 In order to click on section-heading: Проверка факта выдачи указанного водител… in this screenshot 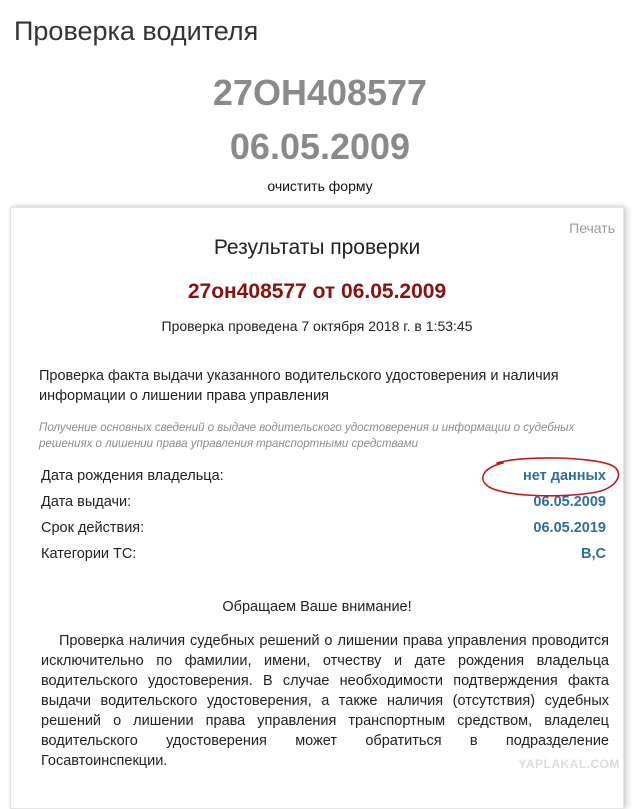, I will do `click(299, 386)`.